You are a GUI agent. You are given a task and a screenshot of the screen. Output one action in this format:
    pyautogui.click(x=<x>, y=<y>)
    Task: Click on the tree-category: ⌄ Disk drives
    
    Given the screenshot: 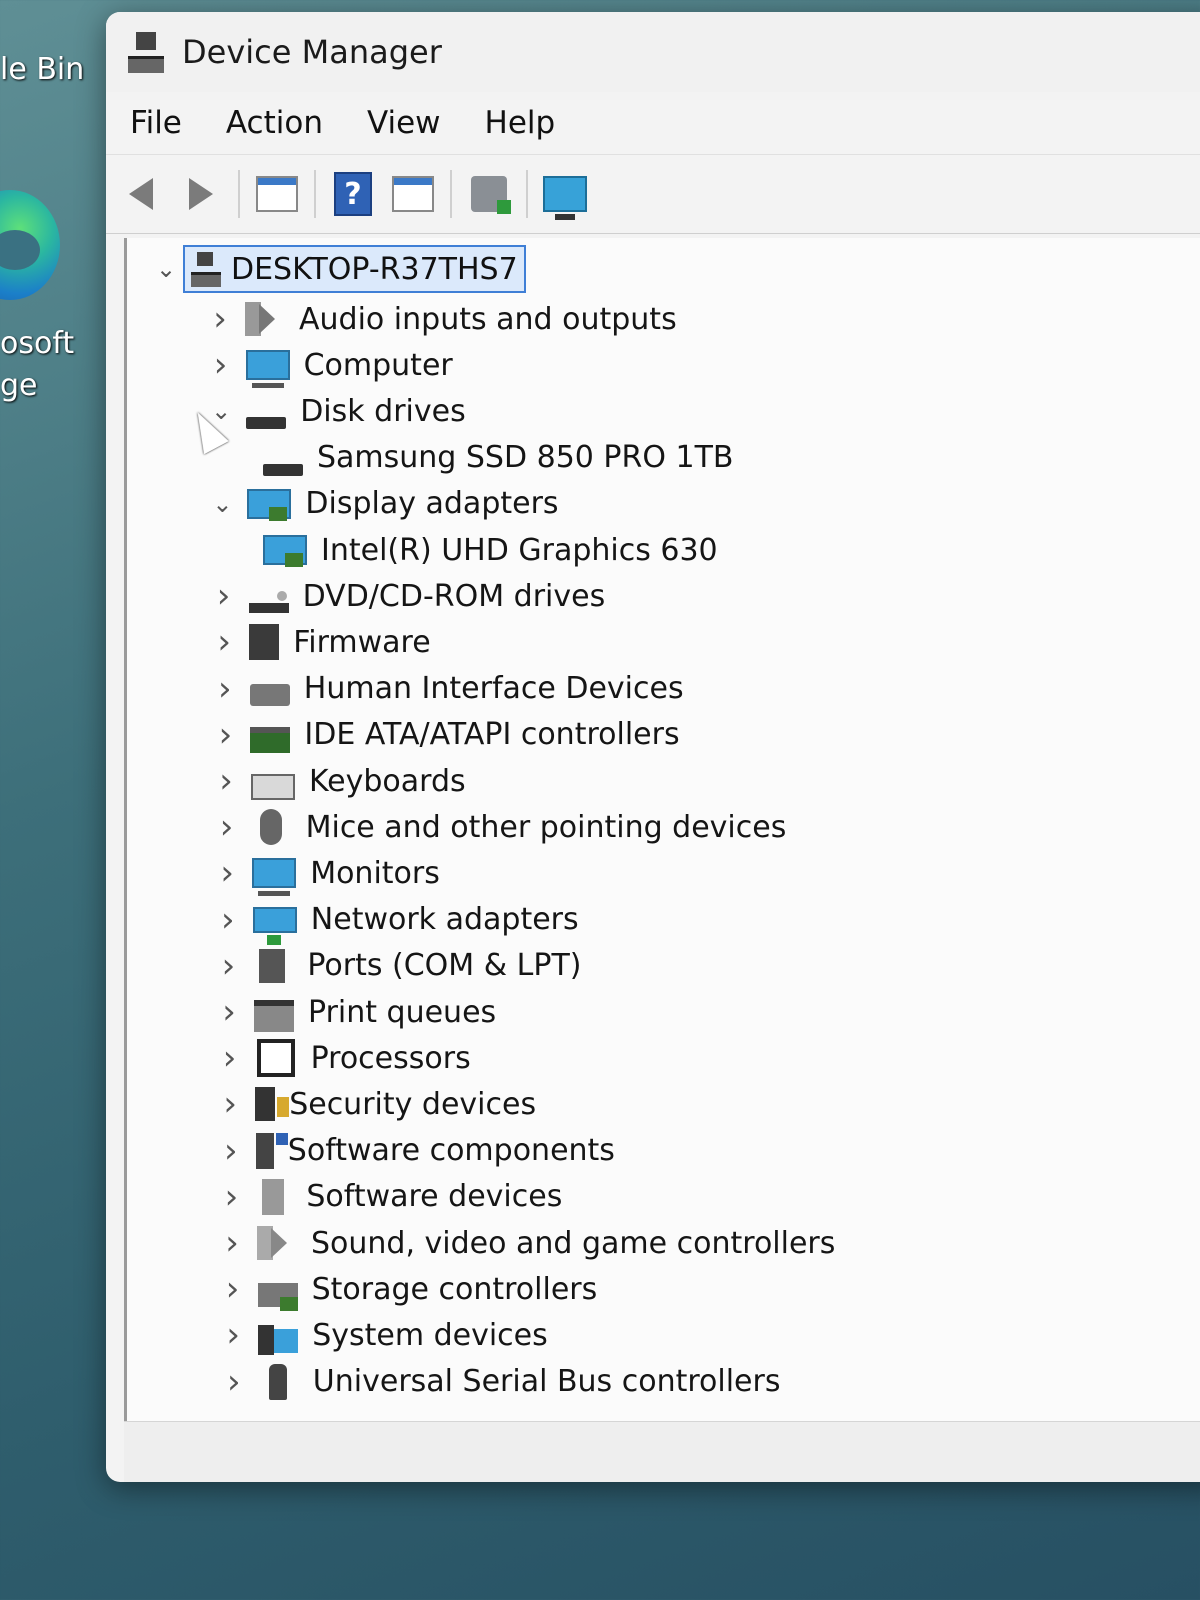 What is the action you would take?
    pyautogui.click(x=335, y=411)
    